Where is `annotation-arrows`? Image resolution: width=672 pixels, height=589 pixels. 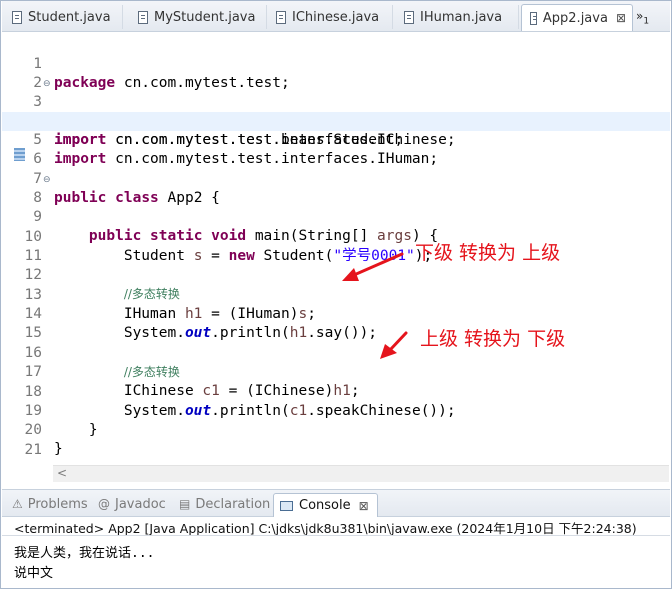
annotation-arrows is located at coordinates (375, 305).